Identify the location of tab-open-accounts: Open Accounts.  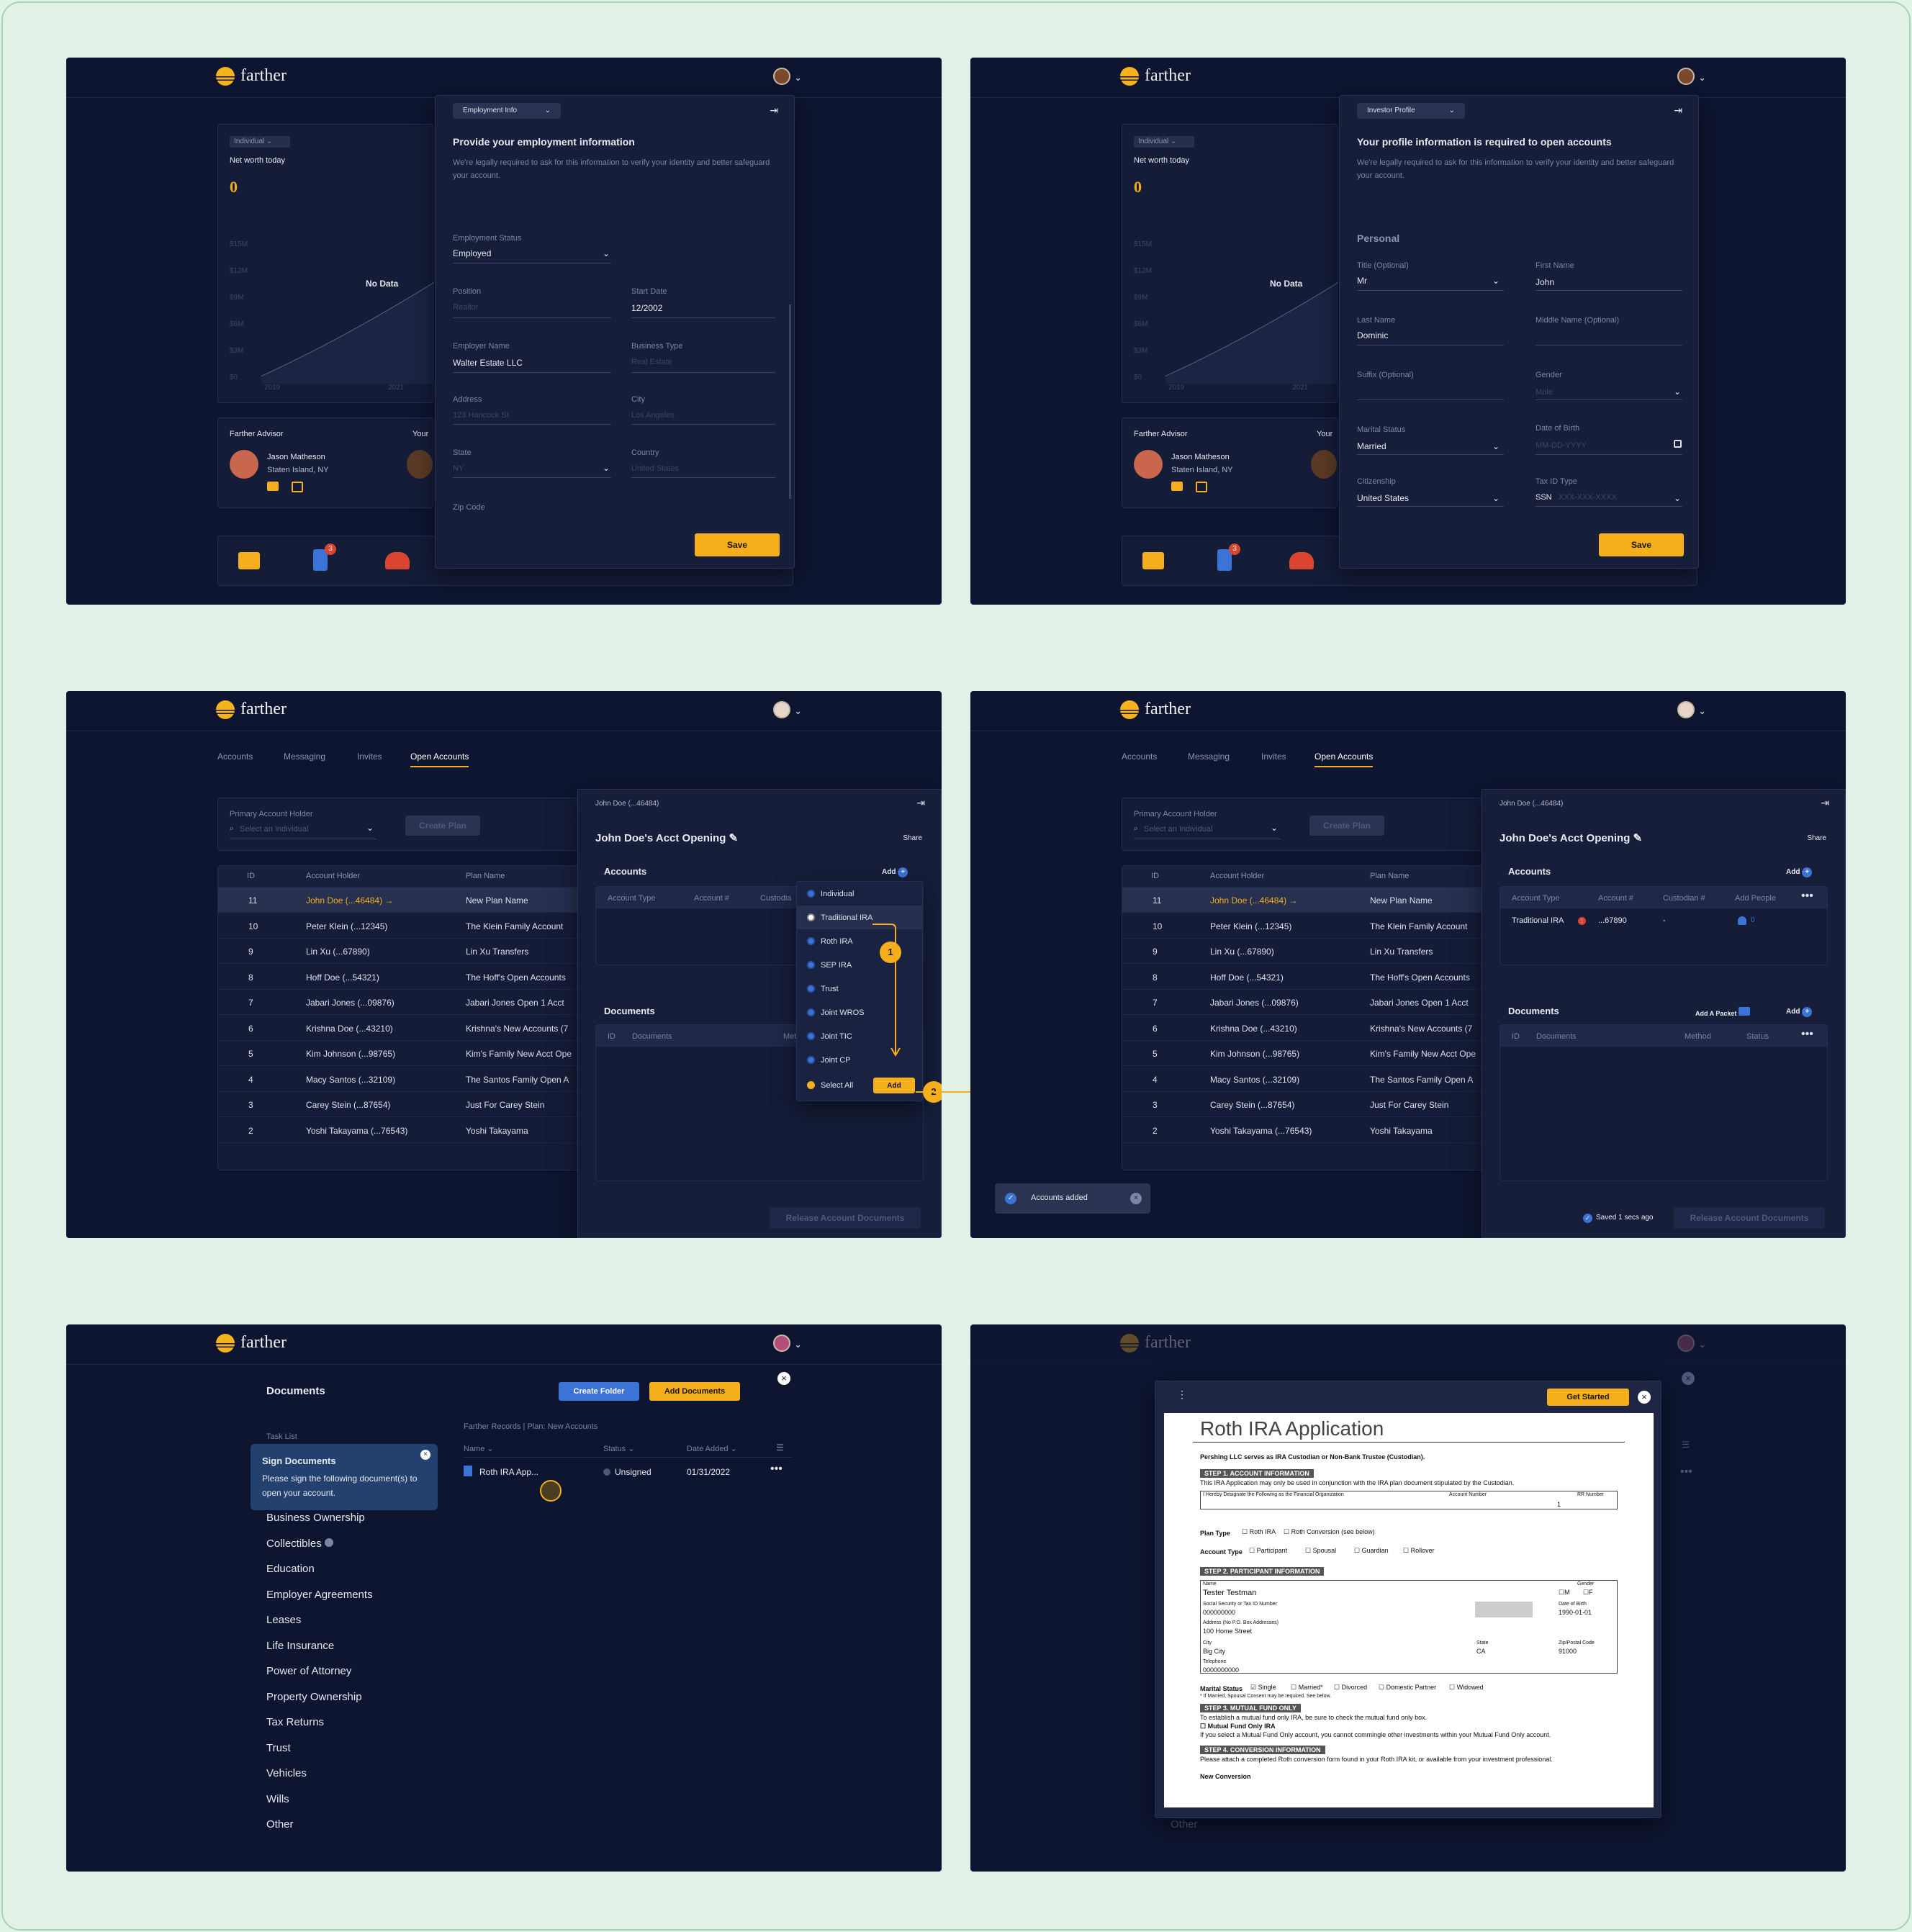
(439, 759).